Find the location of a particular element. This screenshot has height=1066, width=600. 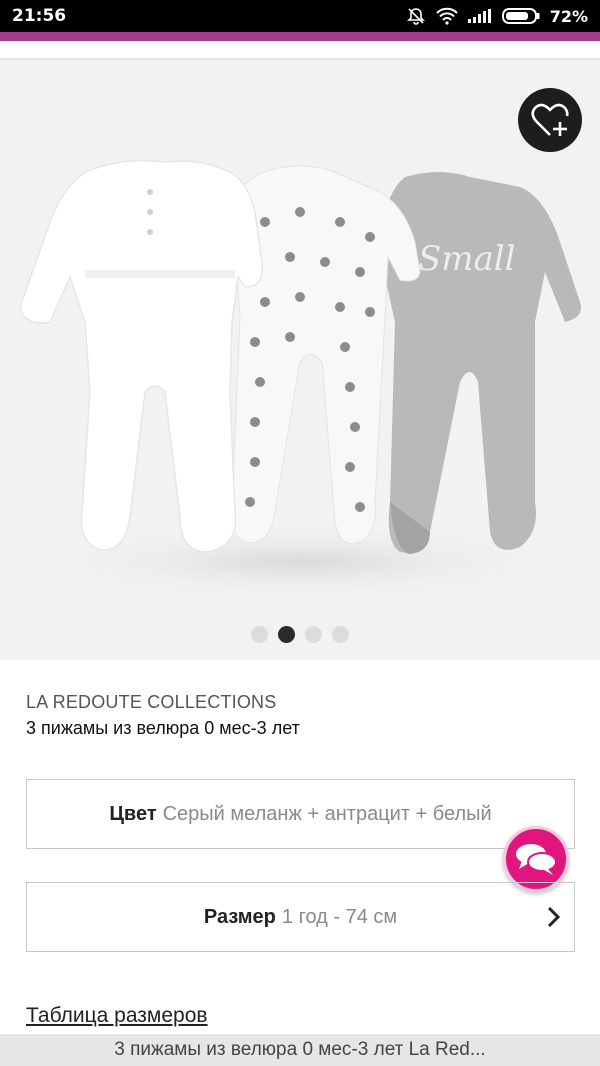

signal-icon is located at coordinates (479, 16).